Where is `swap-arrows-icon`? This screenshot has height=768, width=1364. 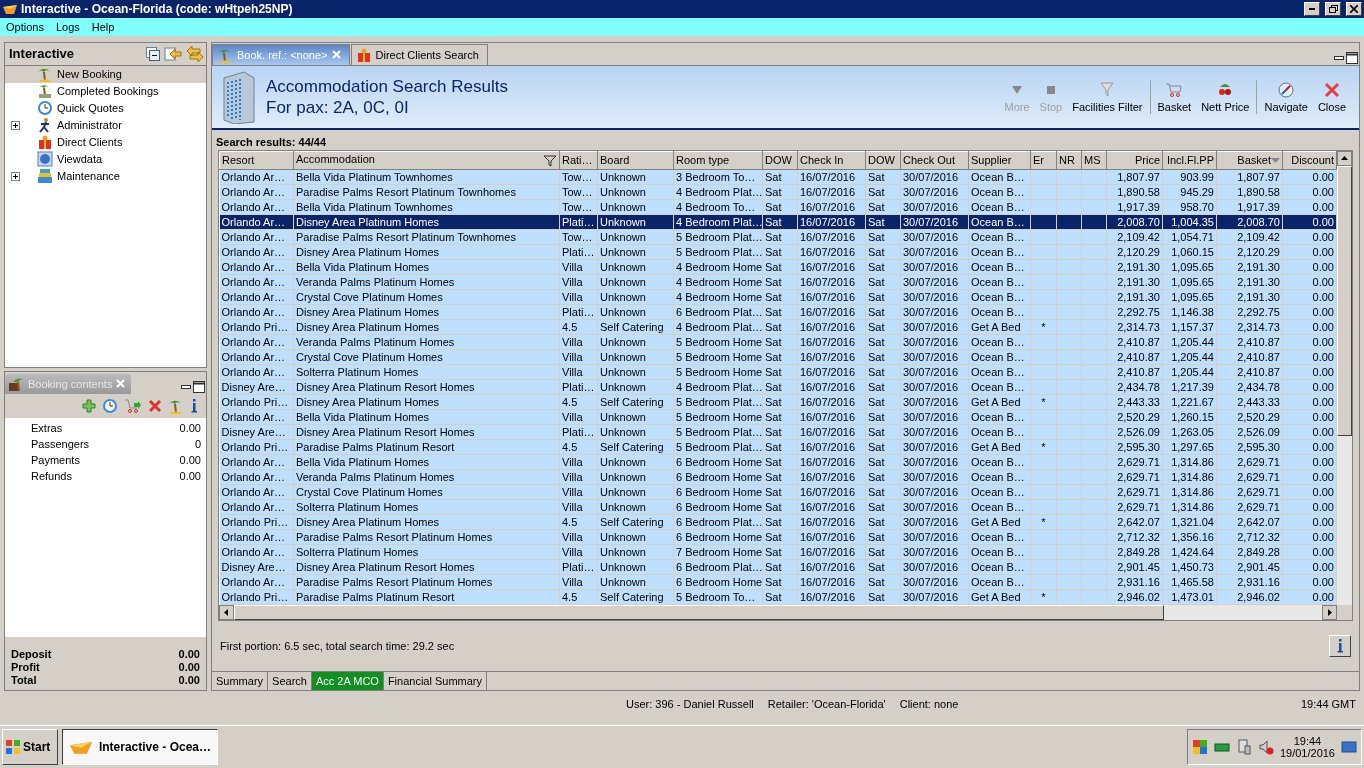
swap-arrows-icon is located at coordinates (195, 53).